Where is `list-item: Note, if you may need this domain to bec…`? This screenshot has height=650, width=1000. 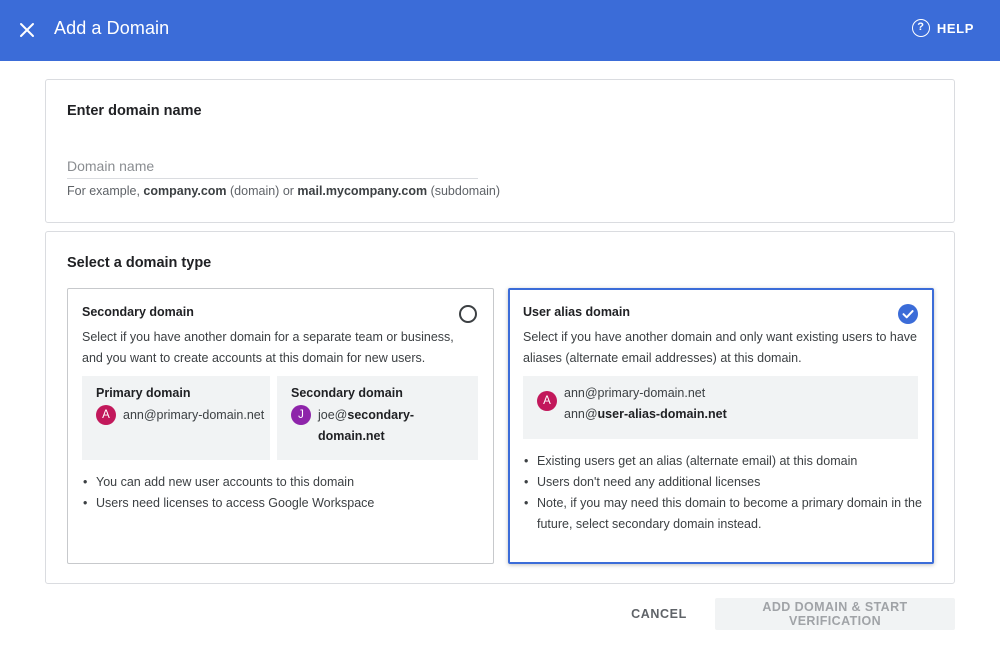
list-item: Note, if you may need this domain to bec… is located at coordinates (723, 514).